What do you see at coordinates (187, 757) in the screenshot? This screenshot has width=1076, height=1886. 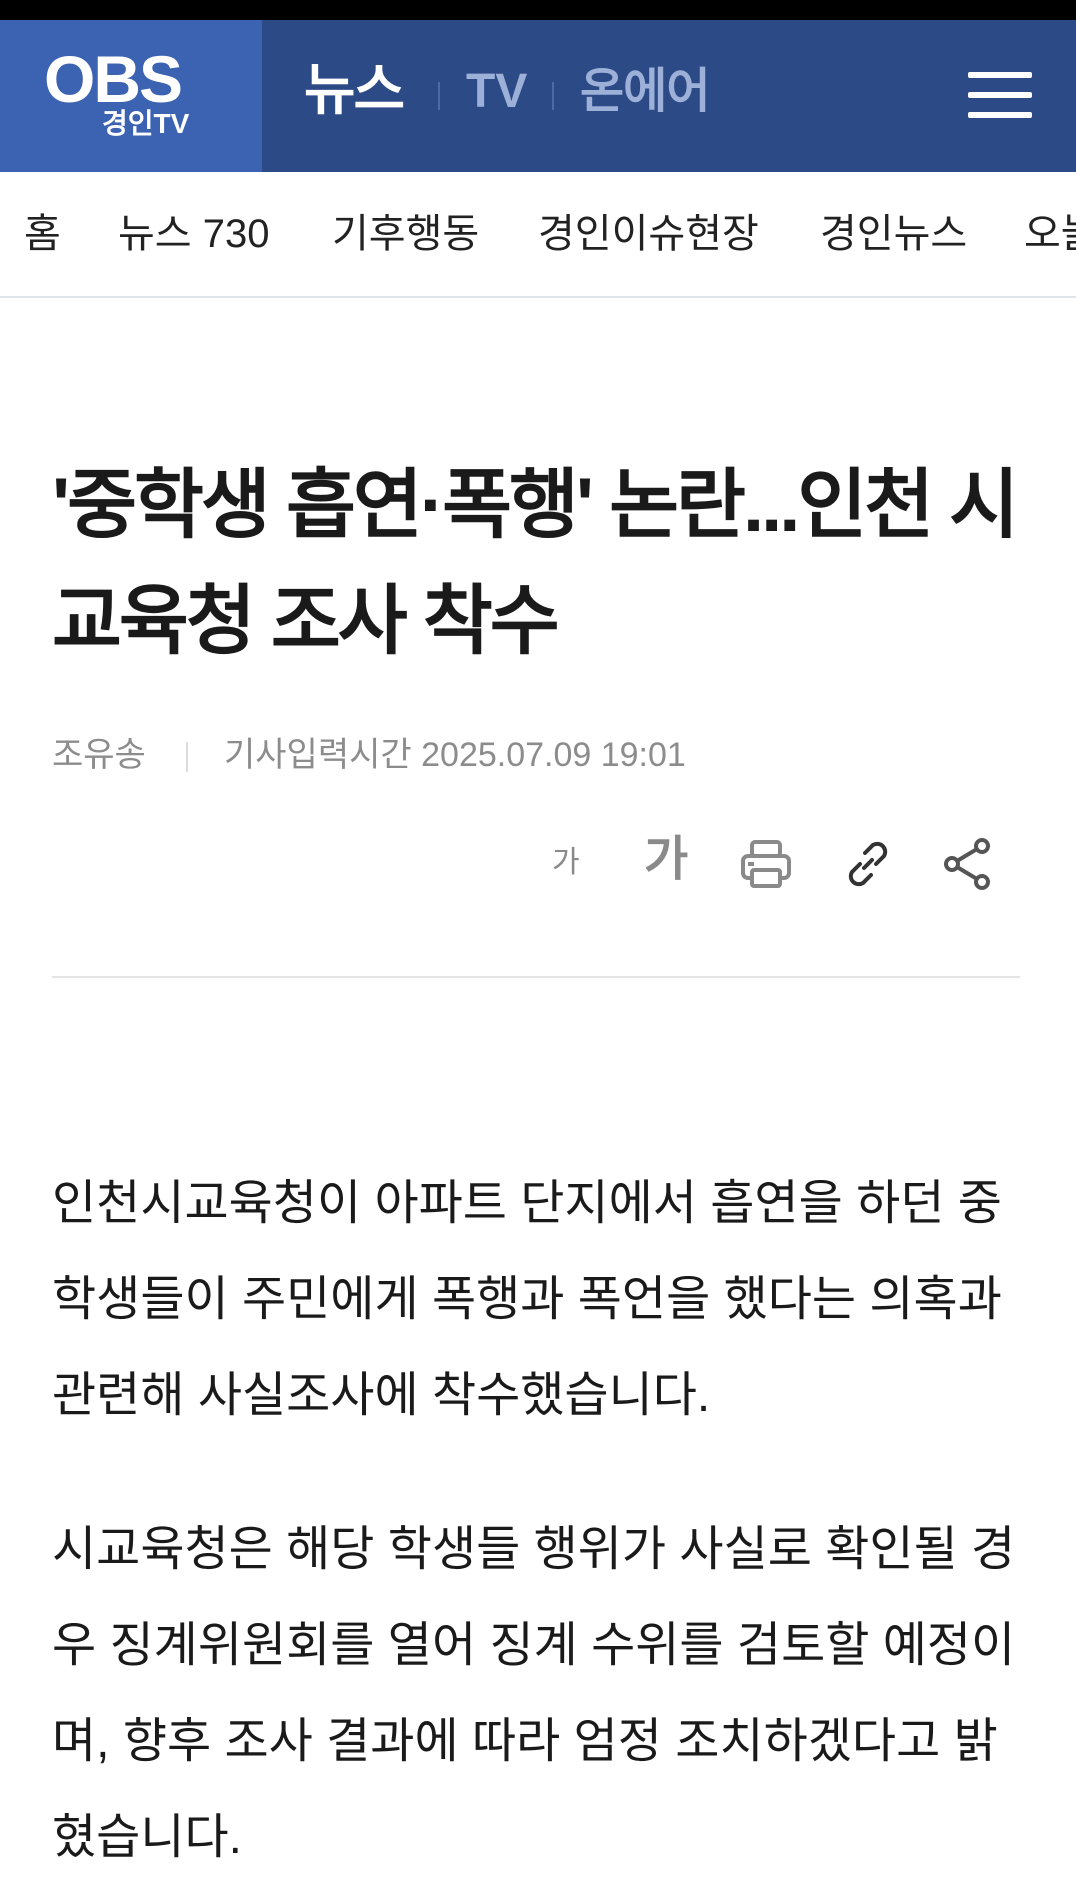 I see `byline-divider` at bounding box center [187, 757].